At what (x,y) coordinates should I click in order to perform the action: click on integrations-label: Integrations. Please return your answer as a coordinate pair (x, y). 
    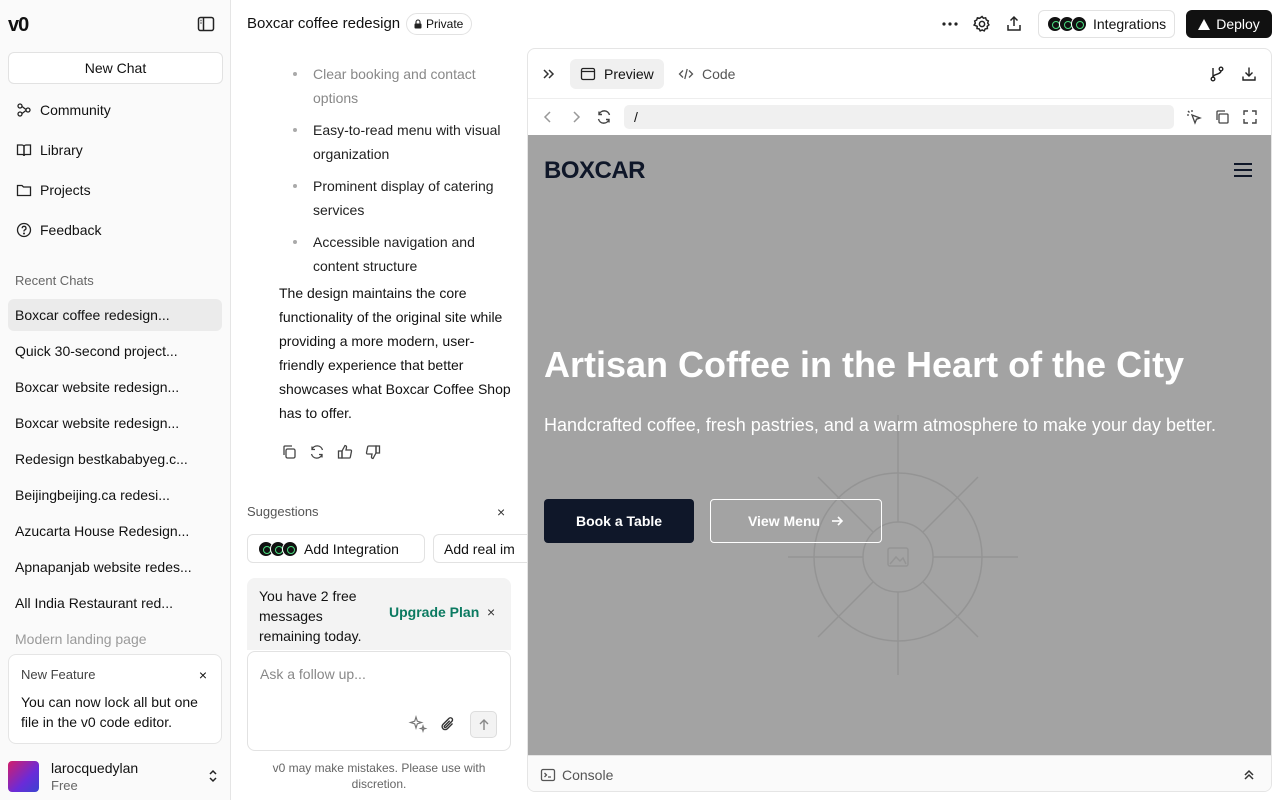
    Looking at the image, I should click on (1130, 24).